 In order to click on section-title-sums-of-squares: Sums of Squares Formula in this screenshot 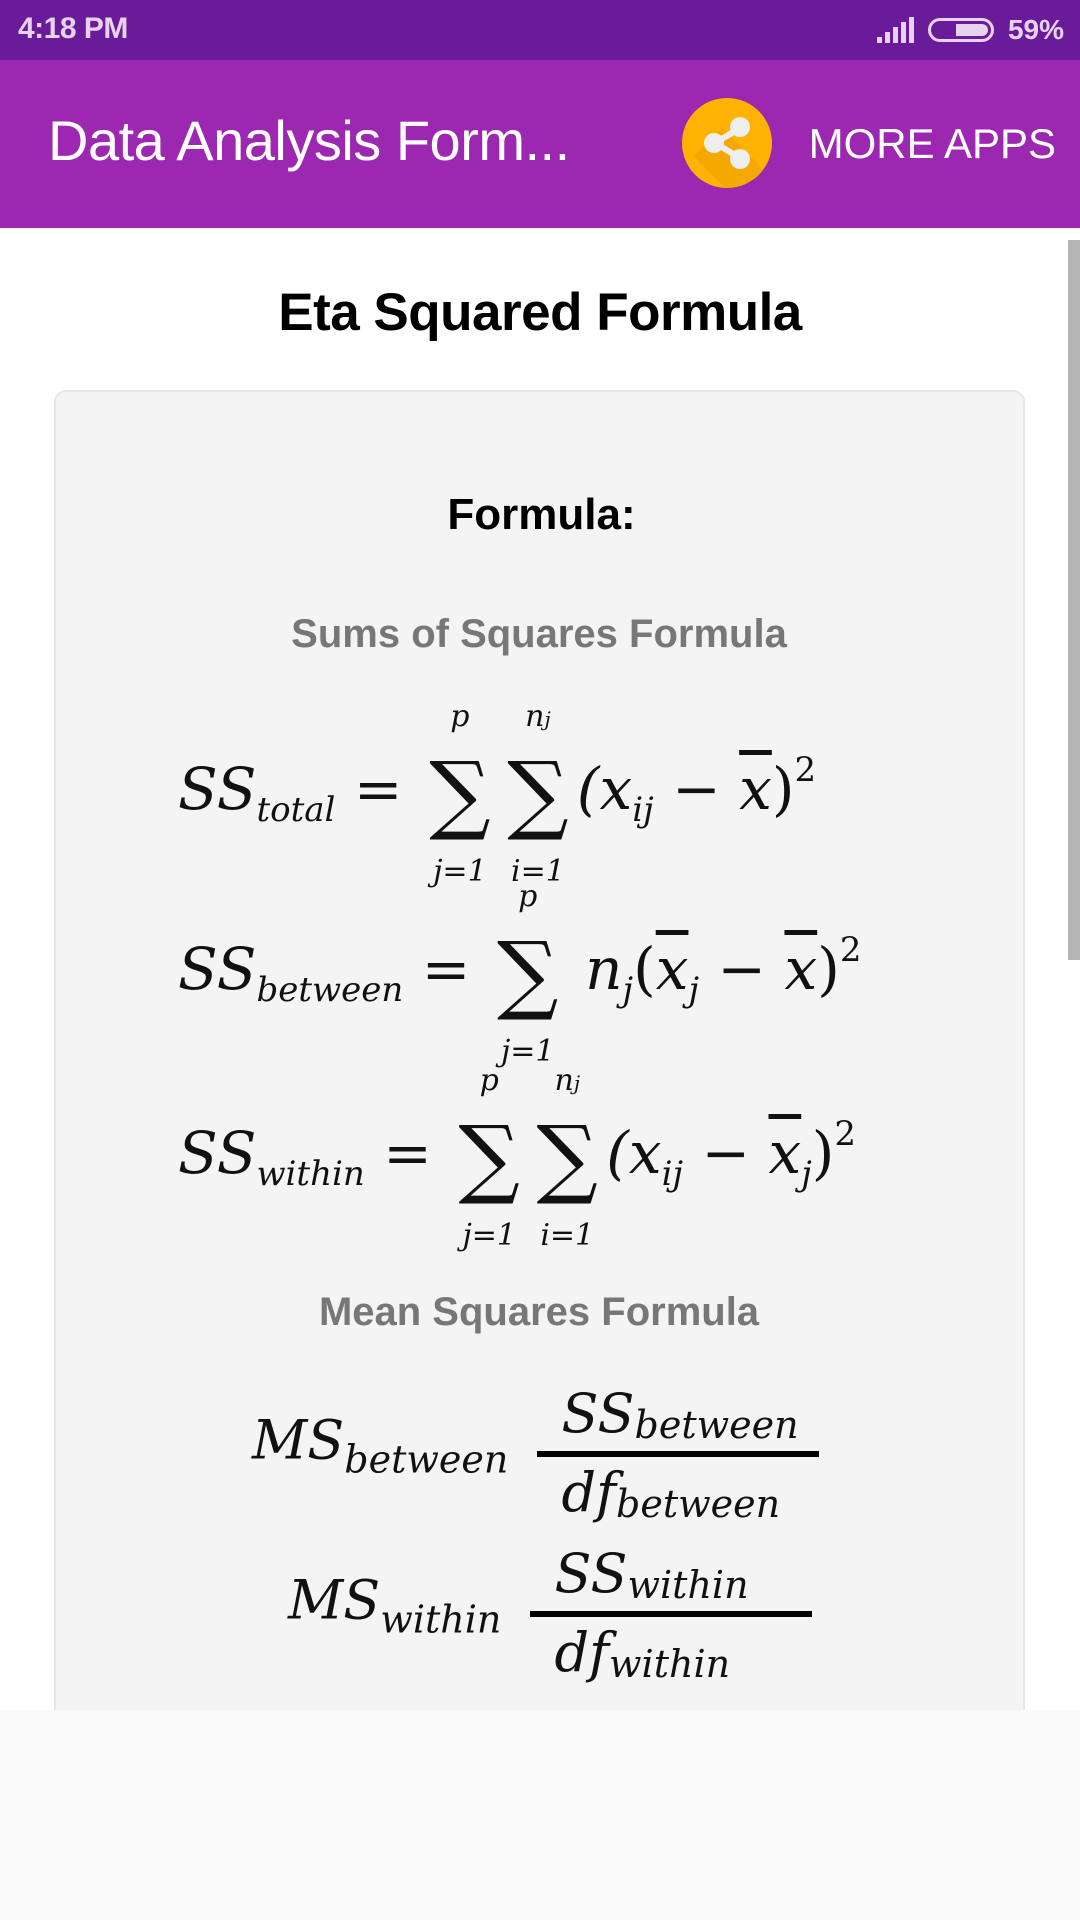, I will do `click(539, 634)`.